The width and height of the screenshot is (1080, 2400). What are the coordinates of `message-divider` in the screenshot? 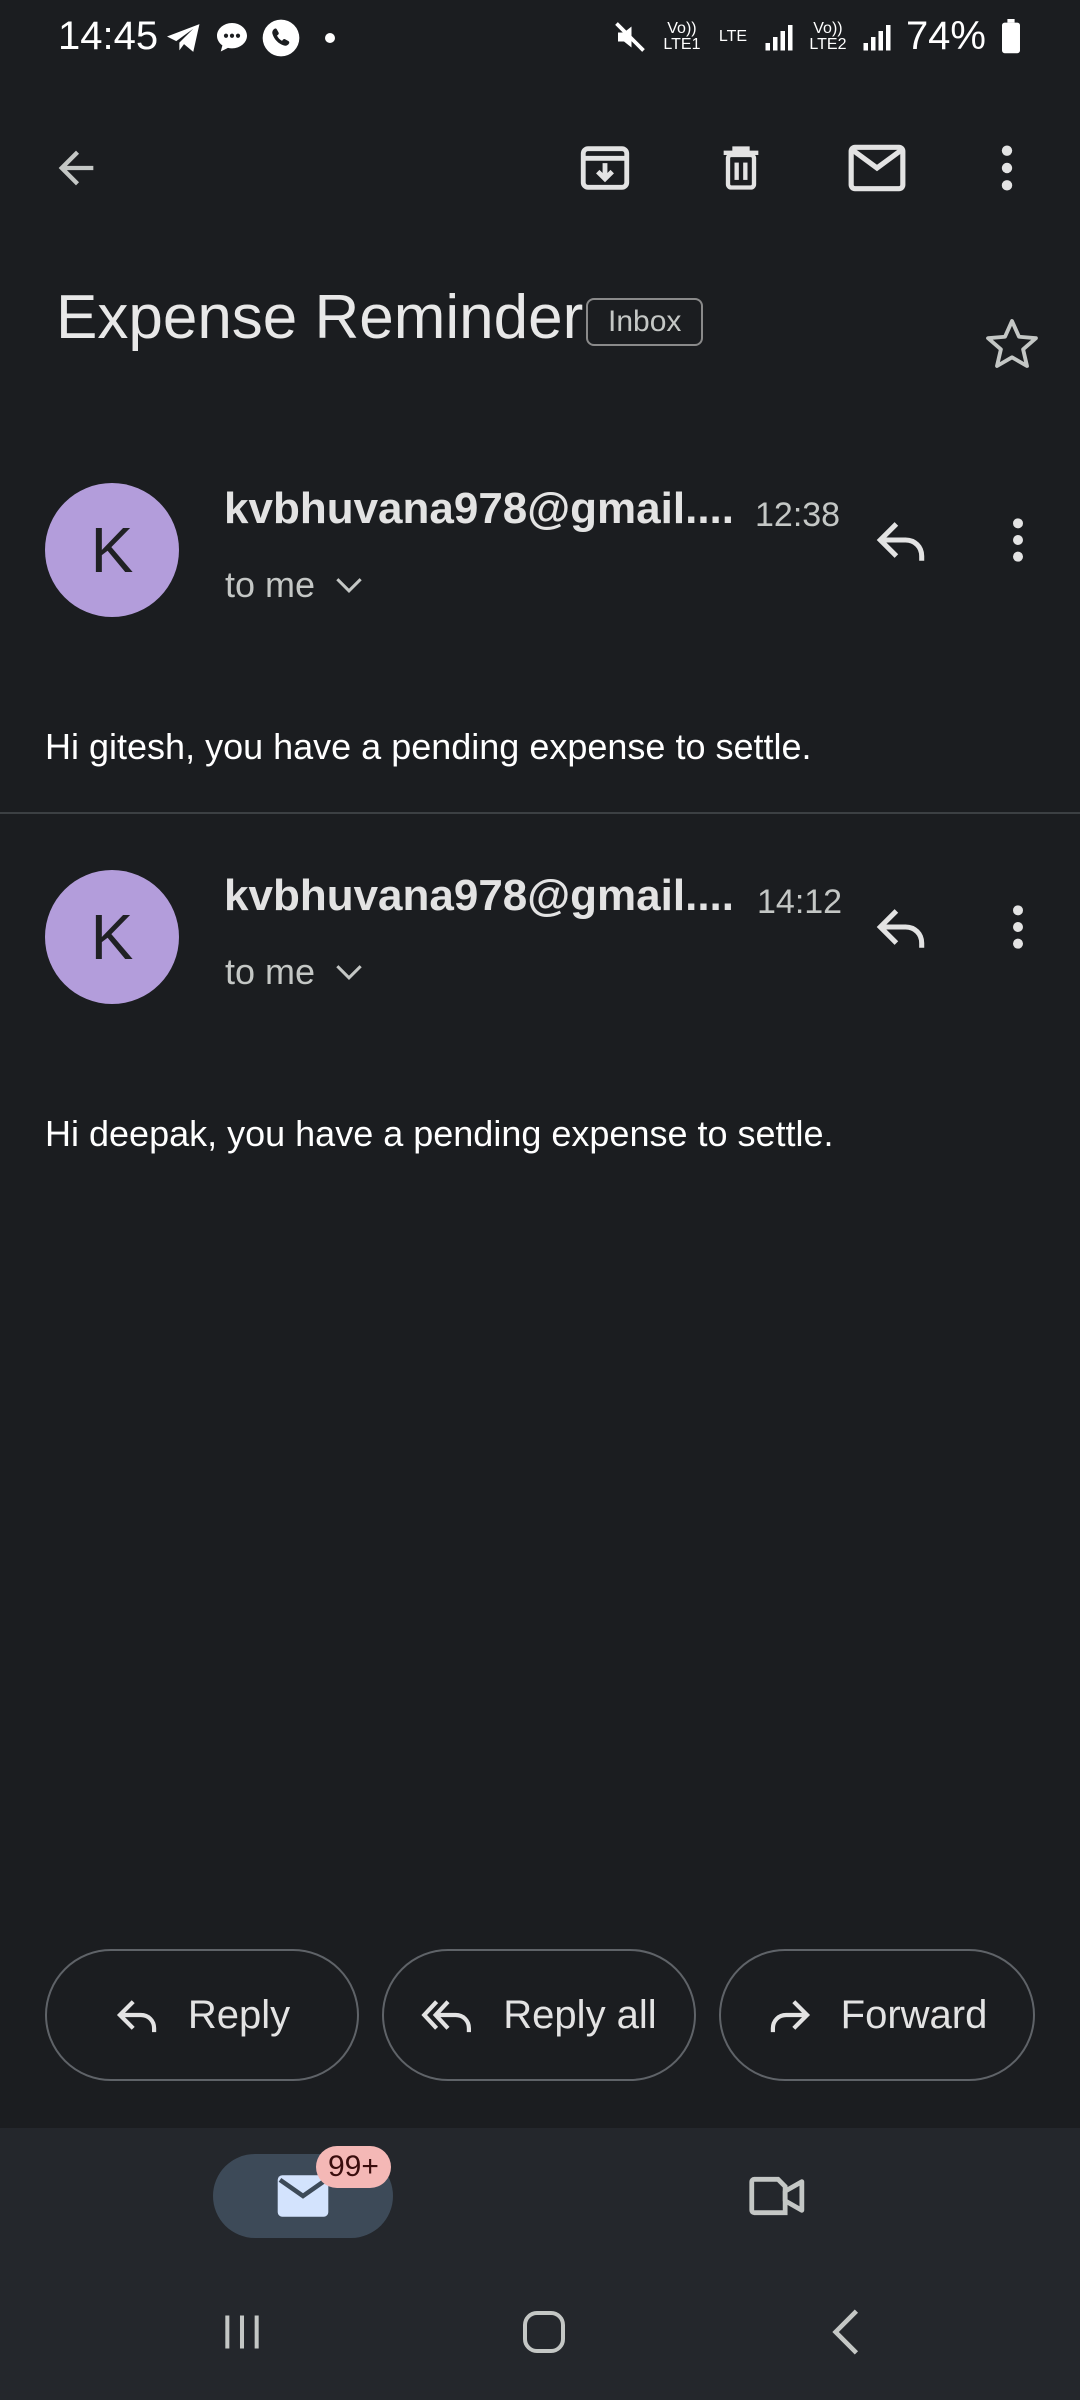 It's located at (540, 813).